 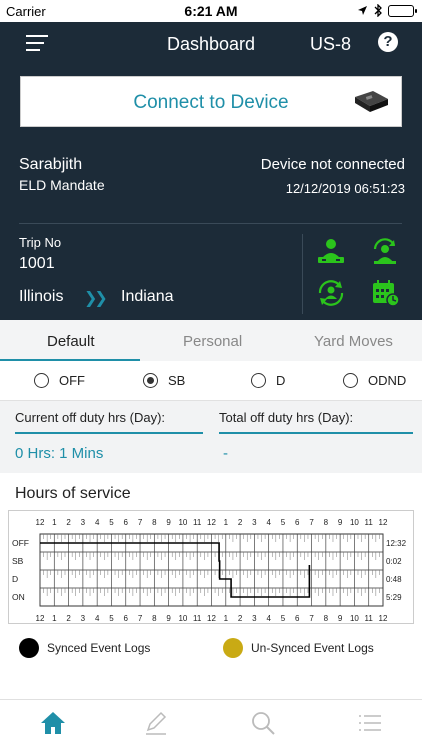 What do you see at coordinates (73, 493) in the screenshot?
I see `hos-title: Hours of service` at bounding box center [73, 493].